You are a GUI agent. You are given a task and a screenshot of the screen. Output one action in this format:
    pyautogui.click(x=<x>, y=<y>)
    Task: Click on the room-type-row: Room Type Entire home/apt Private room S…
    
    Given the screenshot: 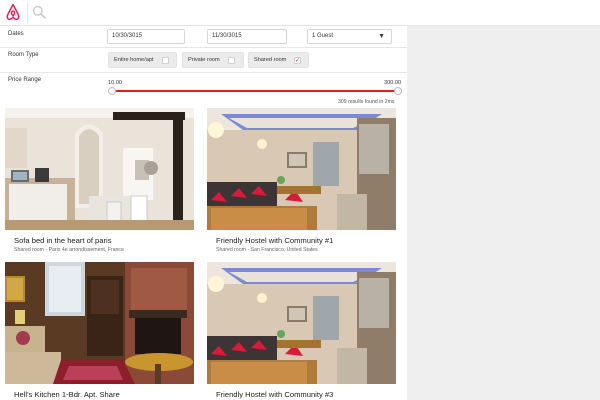 What is the action you would take?
    pyautogui.click(x=203, y=60)
    